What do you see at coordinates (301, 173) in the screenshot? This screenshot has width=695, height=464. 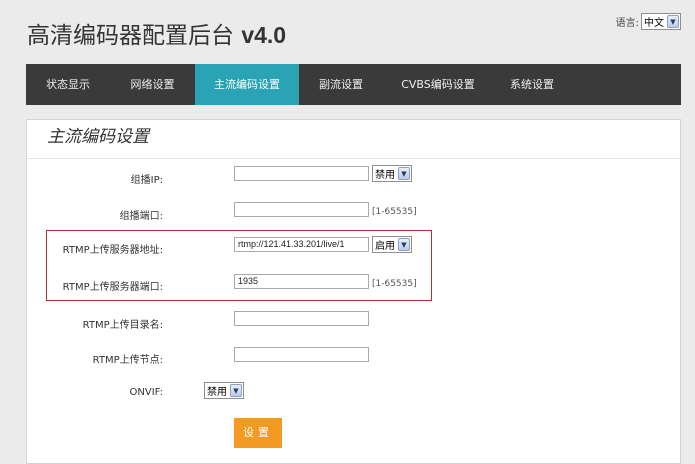 I see `multicast-ip-input` at bounding box center [301, 173].